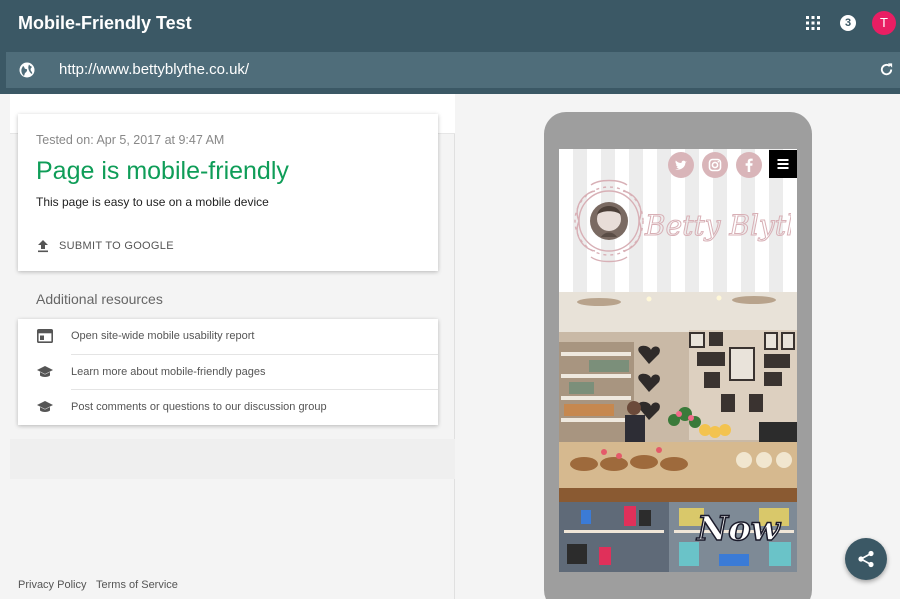  I want to click on notifications-badge: 3, so click(848, 23).